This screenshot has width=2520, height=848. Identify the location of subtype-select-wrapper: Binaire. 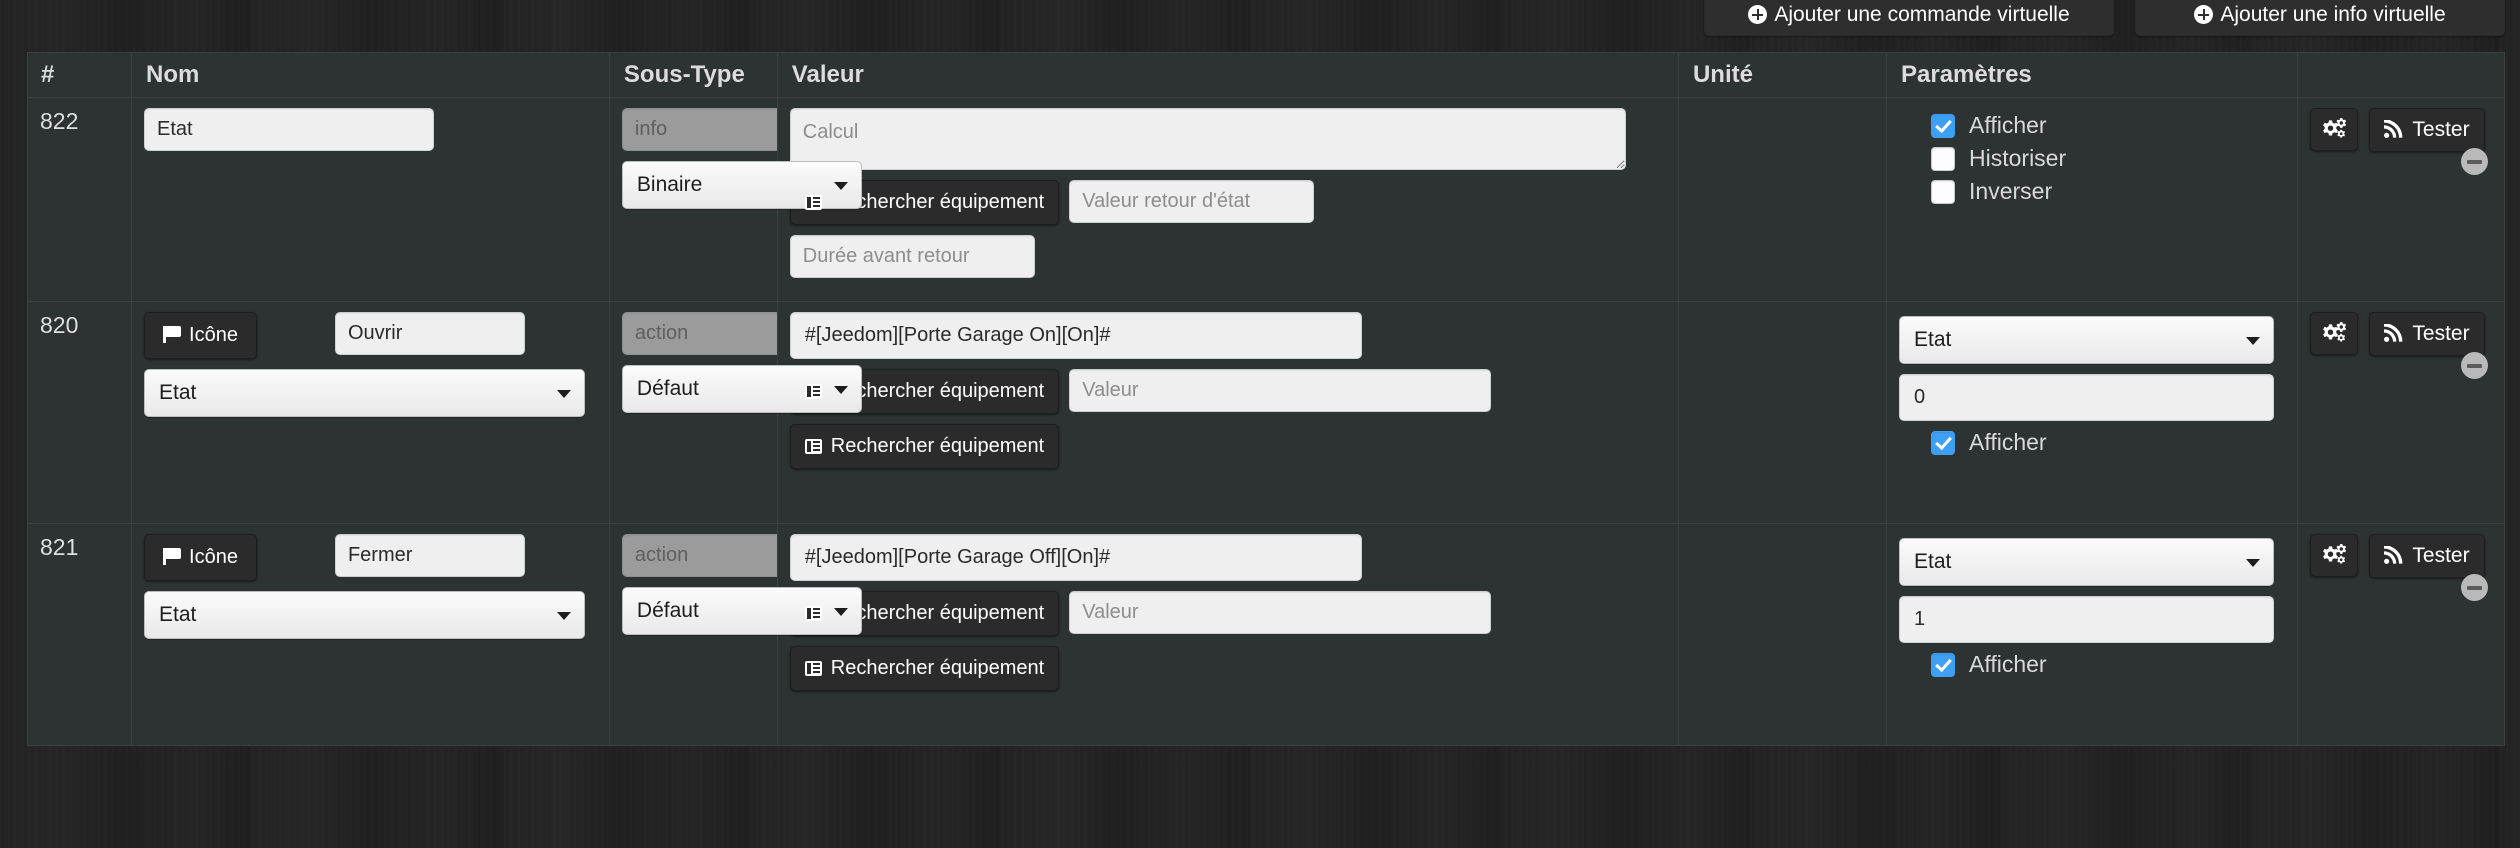
(741, 185).